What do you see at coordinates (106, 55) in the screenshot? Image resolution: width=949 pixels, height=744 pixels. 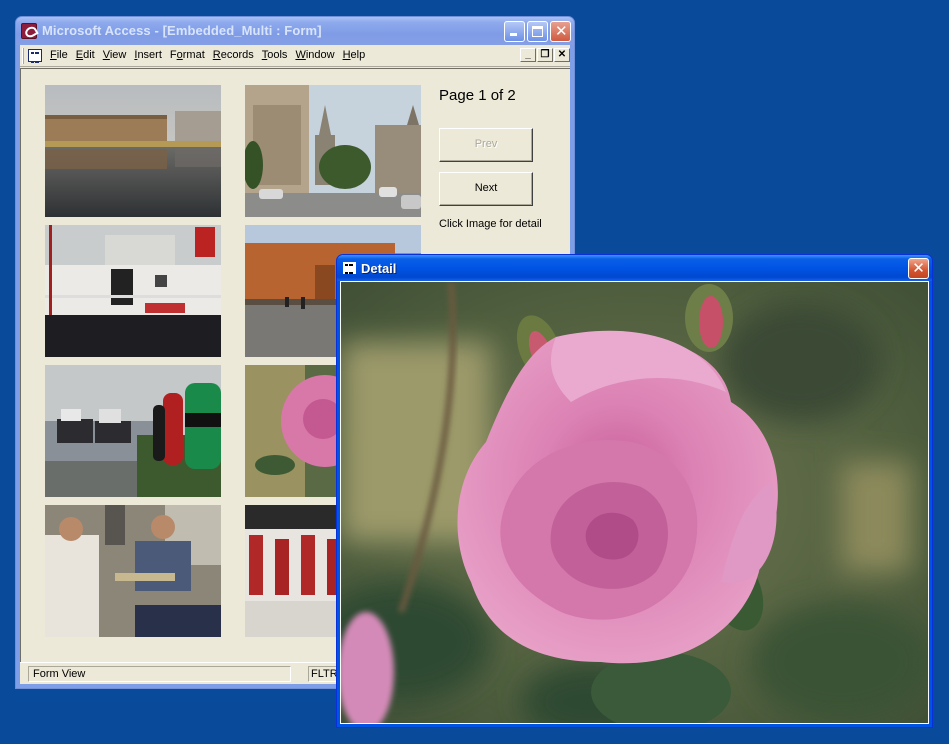 I see `menu-accelerator: V` at bounding box center [106, 55].